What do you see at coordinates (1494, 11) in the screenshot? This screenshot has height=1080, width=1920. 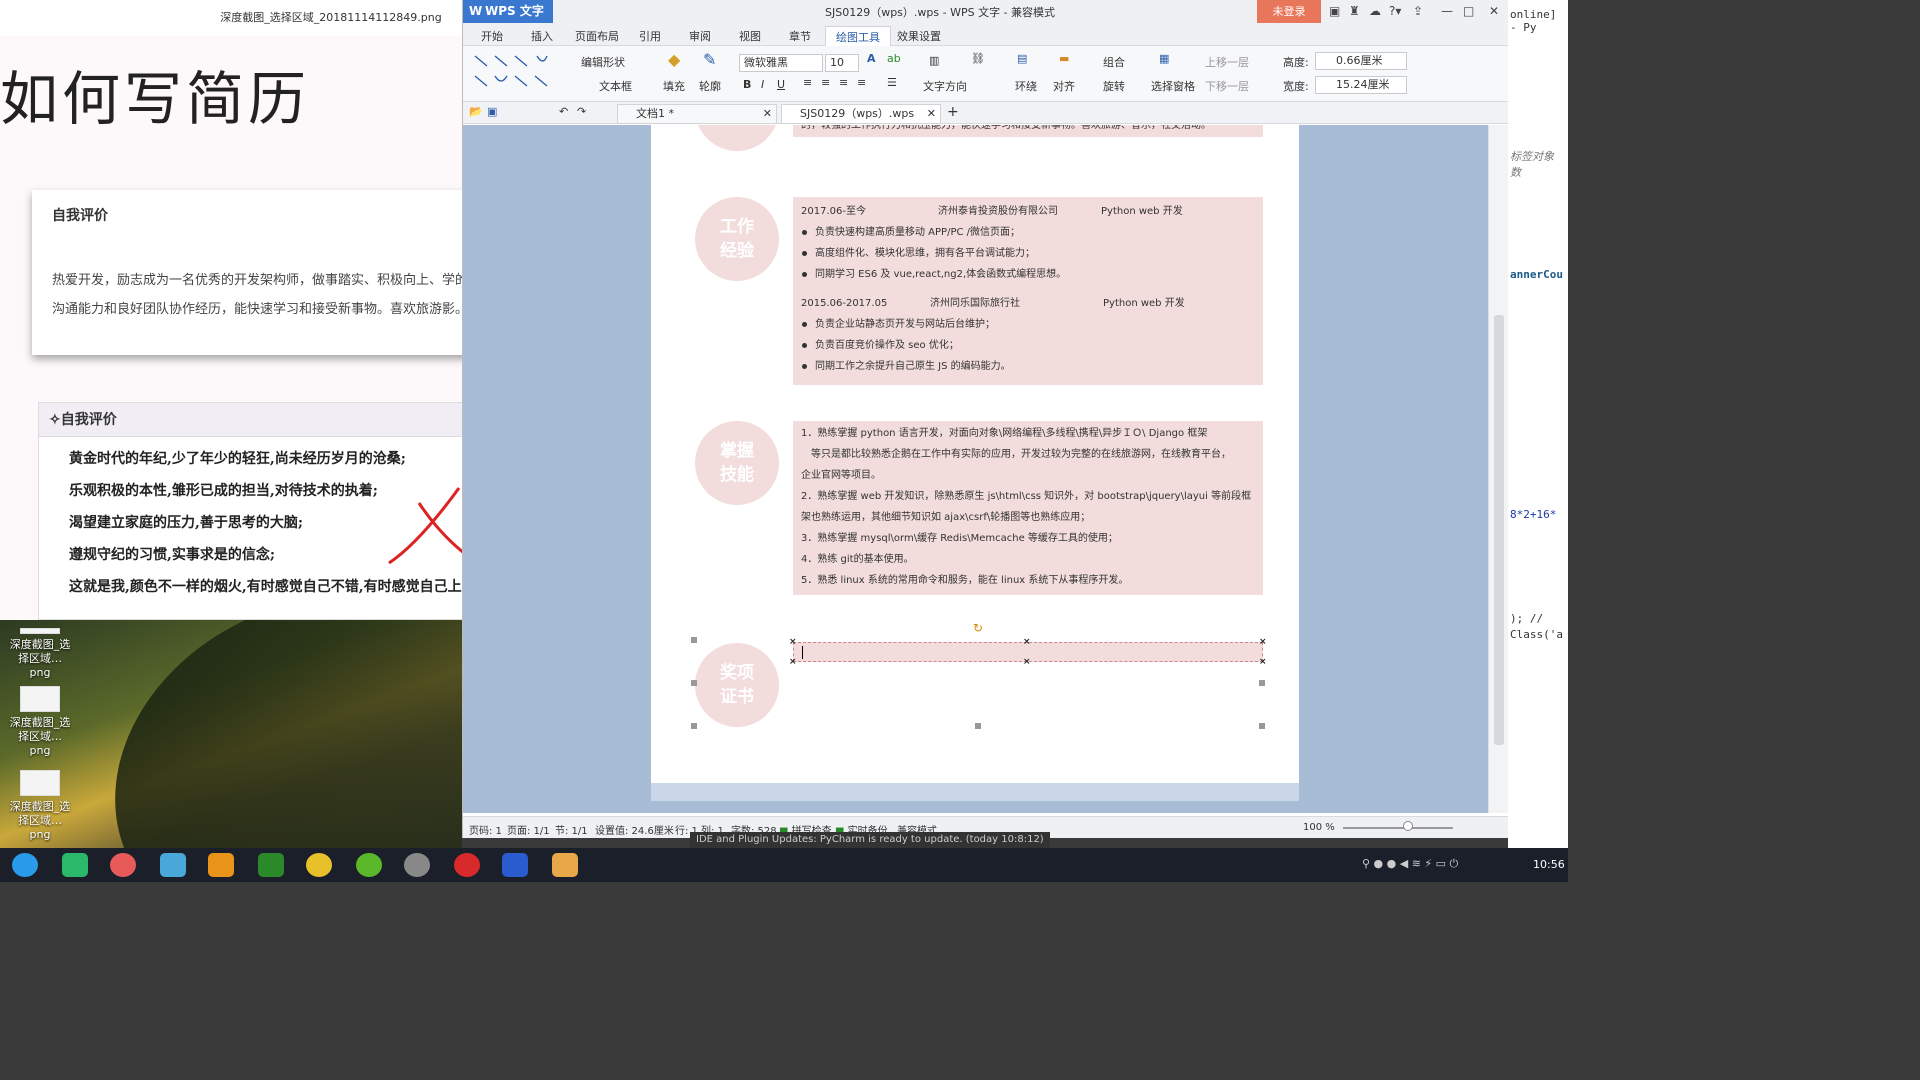 I see `close-icon: ✕` at bounding box center [1494, 11].